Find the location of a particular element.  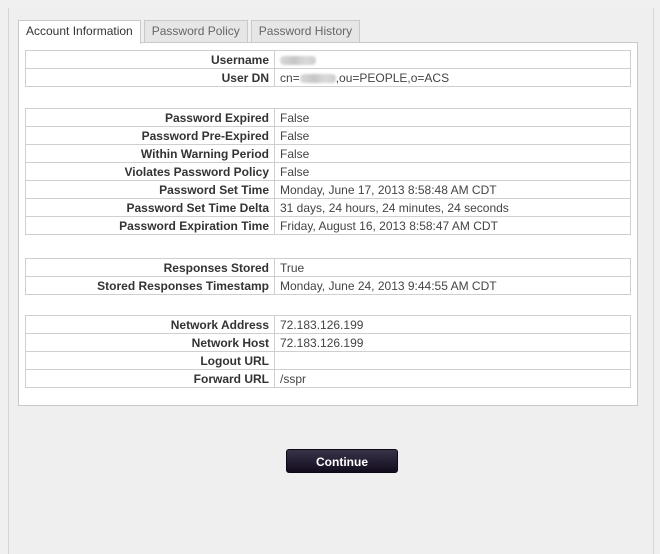

password-pre-expired-value: False is located at coordinates (452, 135).